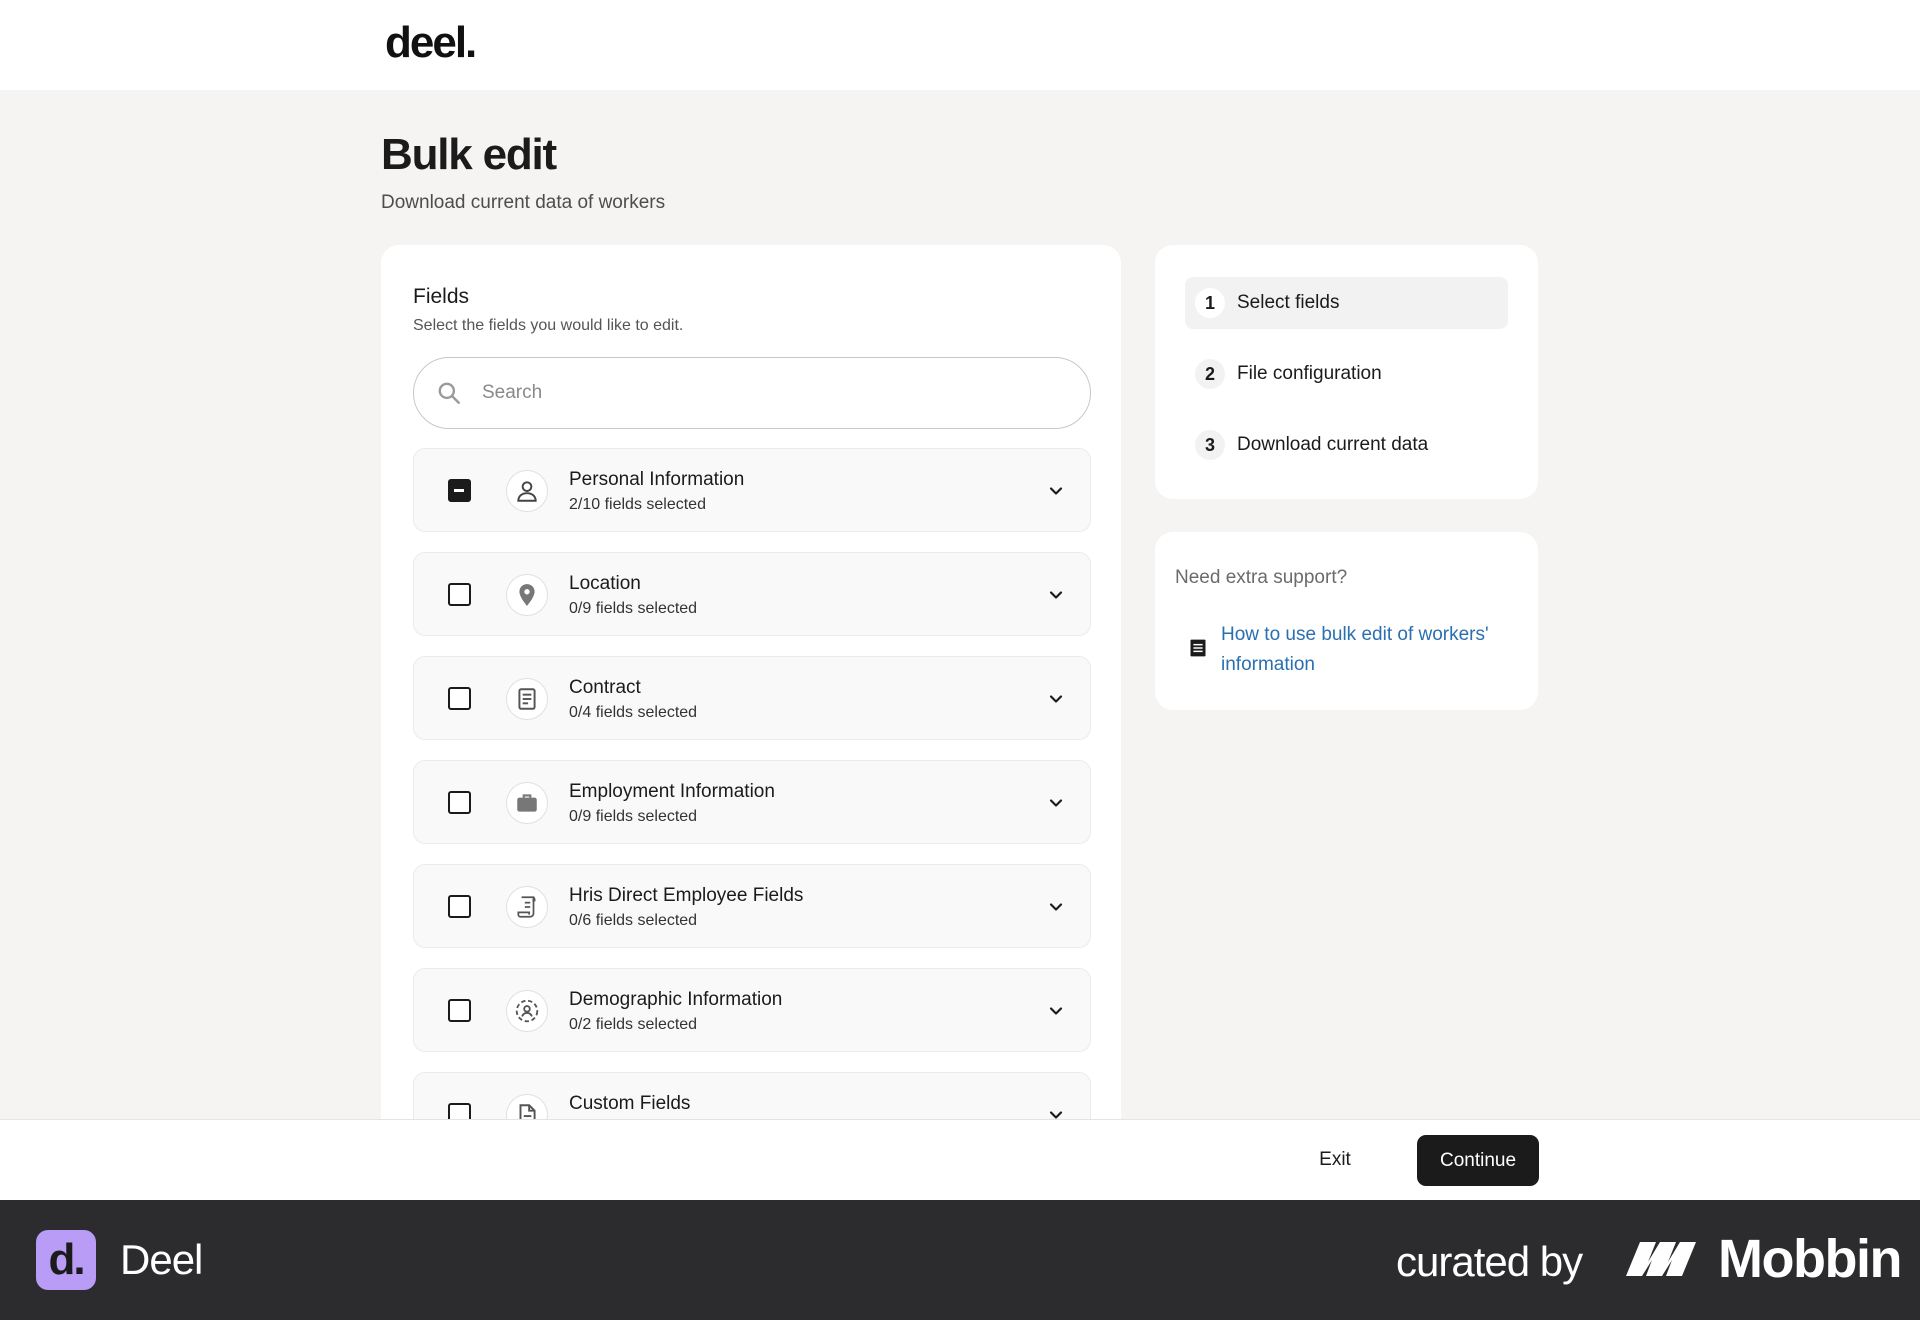 Image resolution: width=1920 pixels, height=1320 pixels. I want to click on mobbin-brand: Mobbin, so click(1810, 1259).